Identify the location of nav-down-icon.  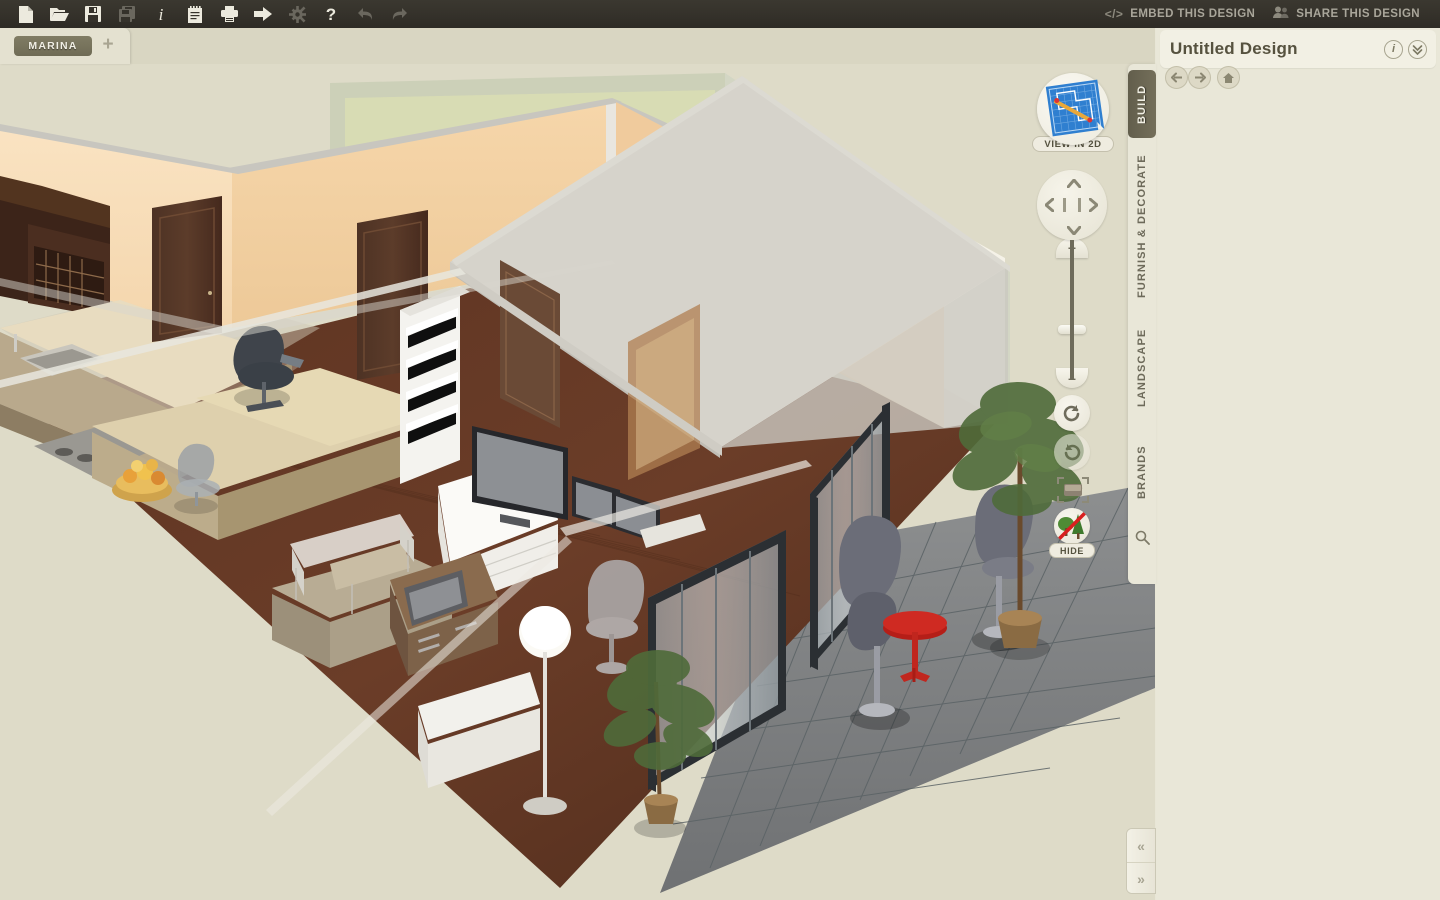
(1074, 231).